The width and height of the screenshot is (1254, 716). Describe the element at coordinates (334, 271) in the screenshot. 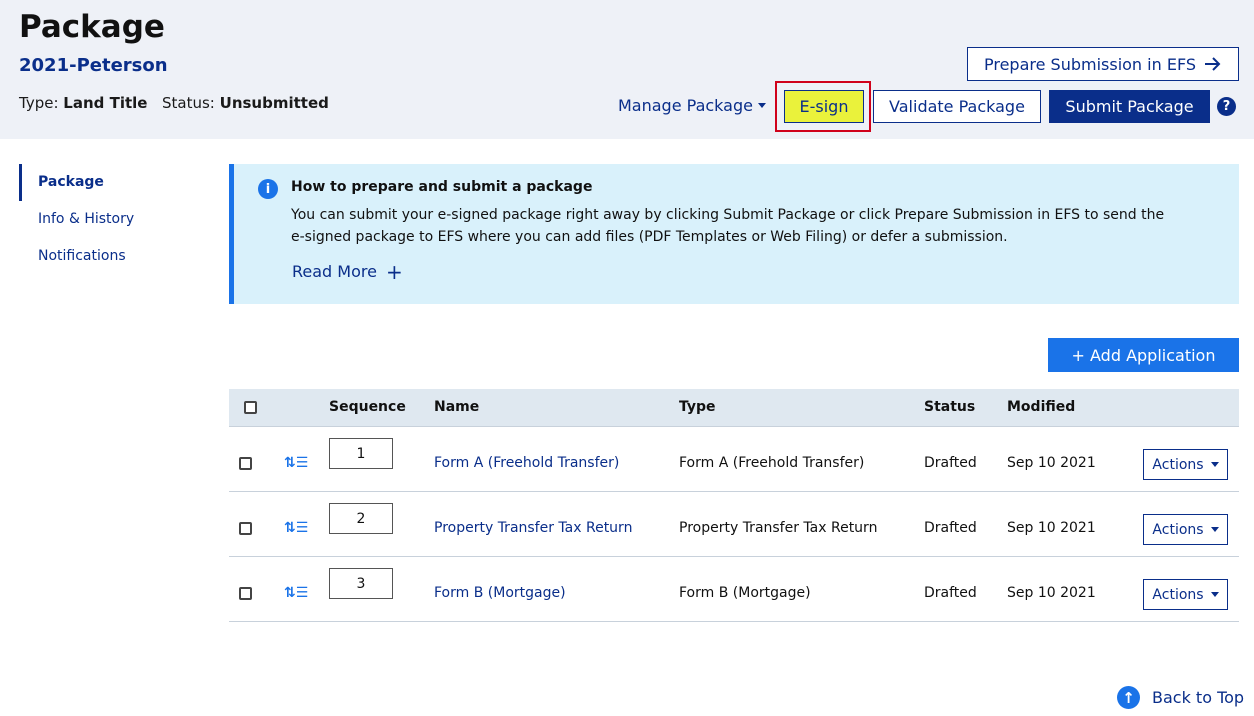

I see `read-more-label: Read More` at that location.